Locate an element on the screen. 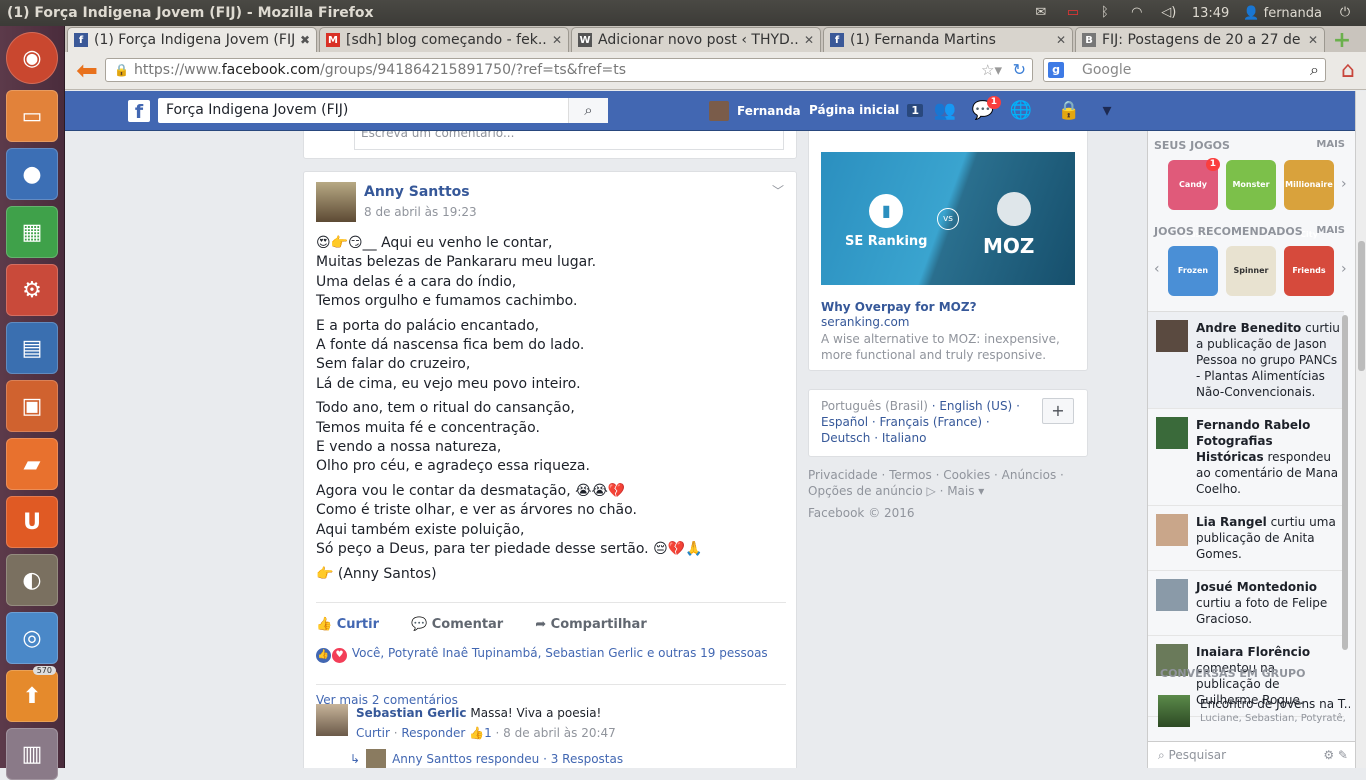  back-arrow-icon: ⬅ is located at coordinates (87, 71).